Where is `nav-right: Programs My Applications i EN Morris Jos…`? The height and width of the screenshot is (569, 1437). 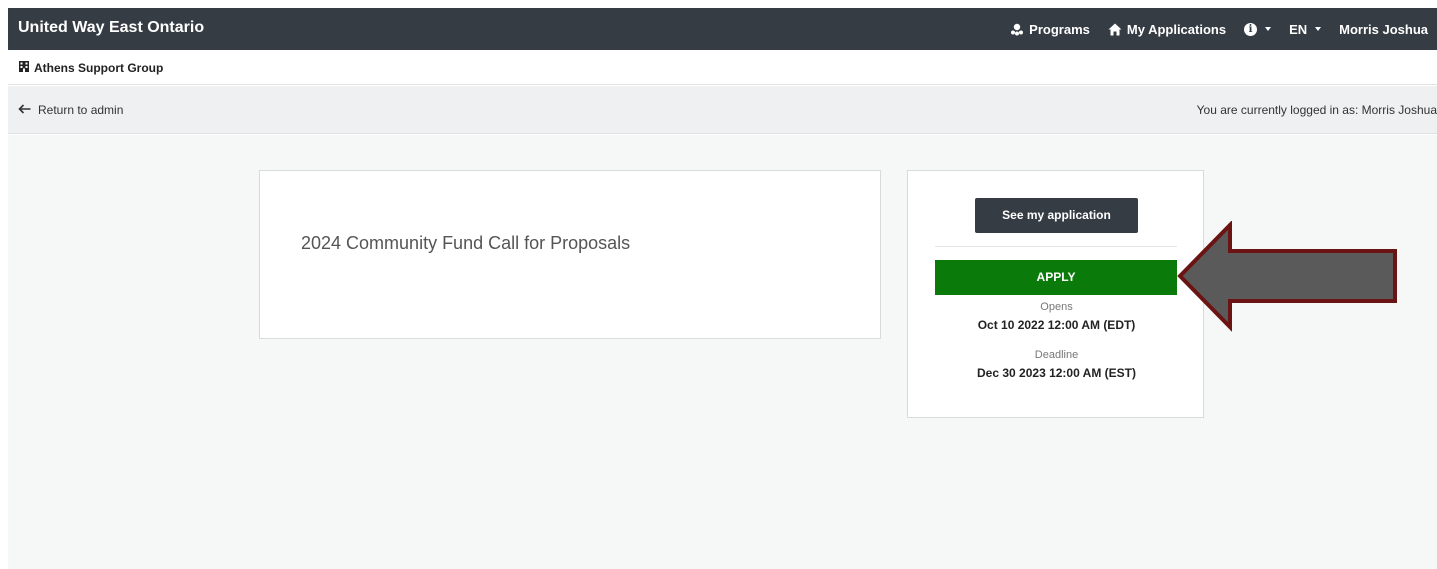
nav-right: Programs My Applications i EN Morris Jos… is located at coordinates (1219, 29).